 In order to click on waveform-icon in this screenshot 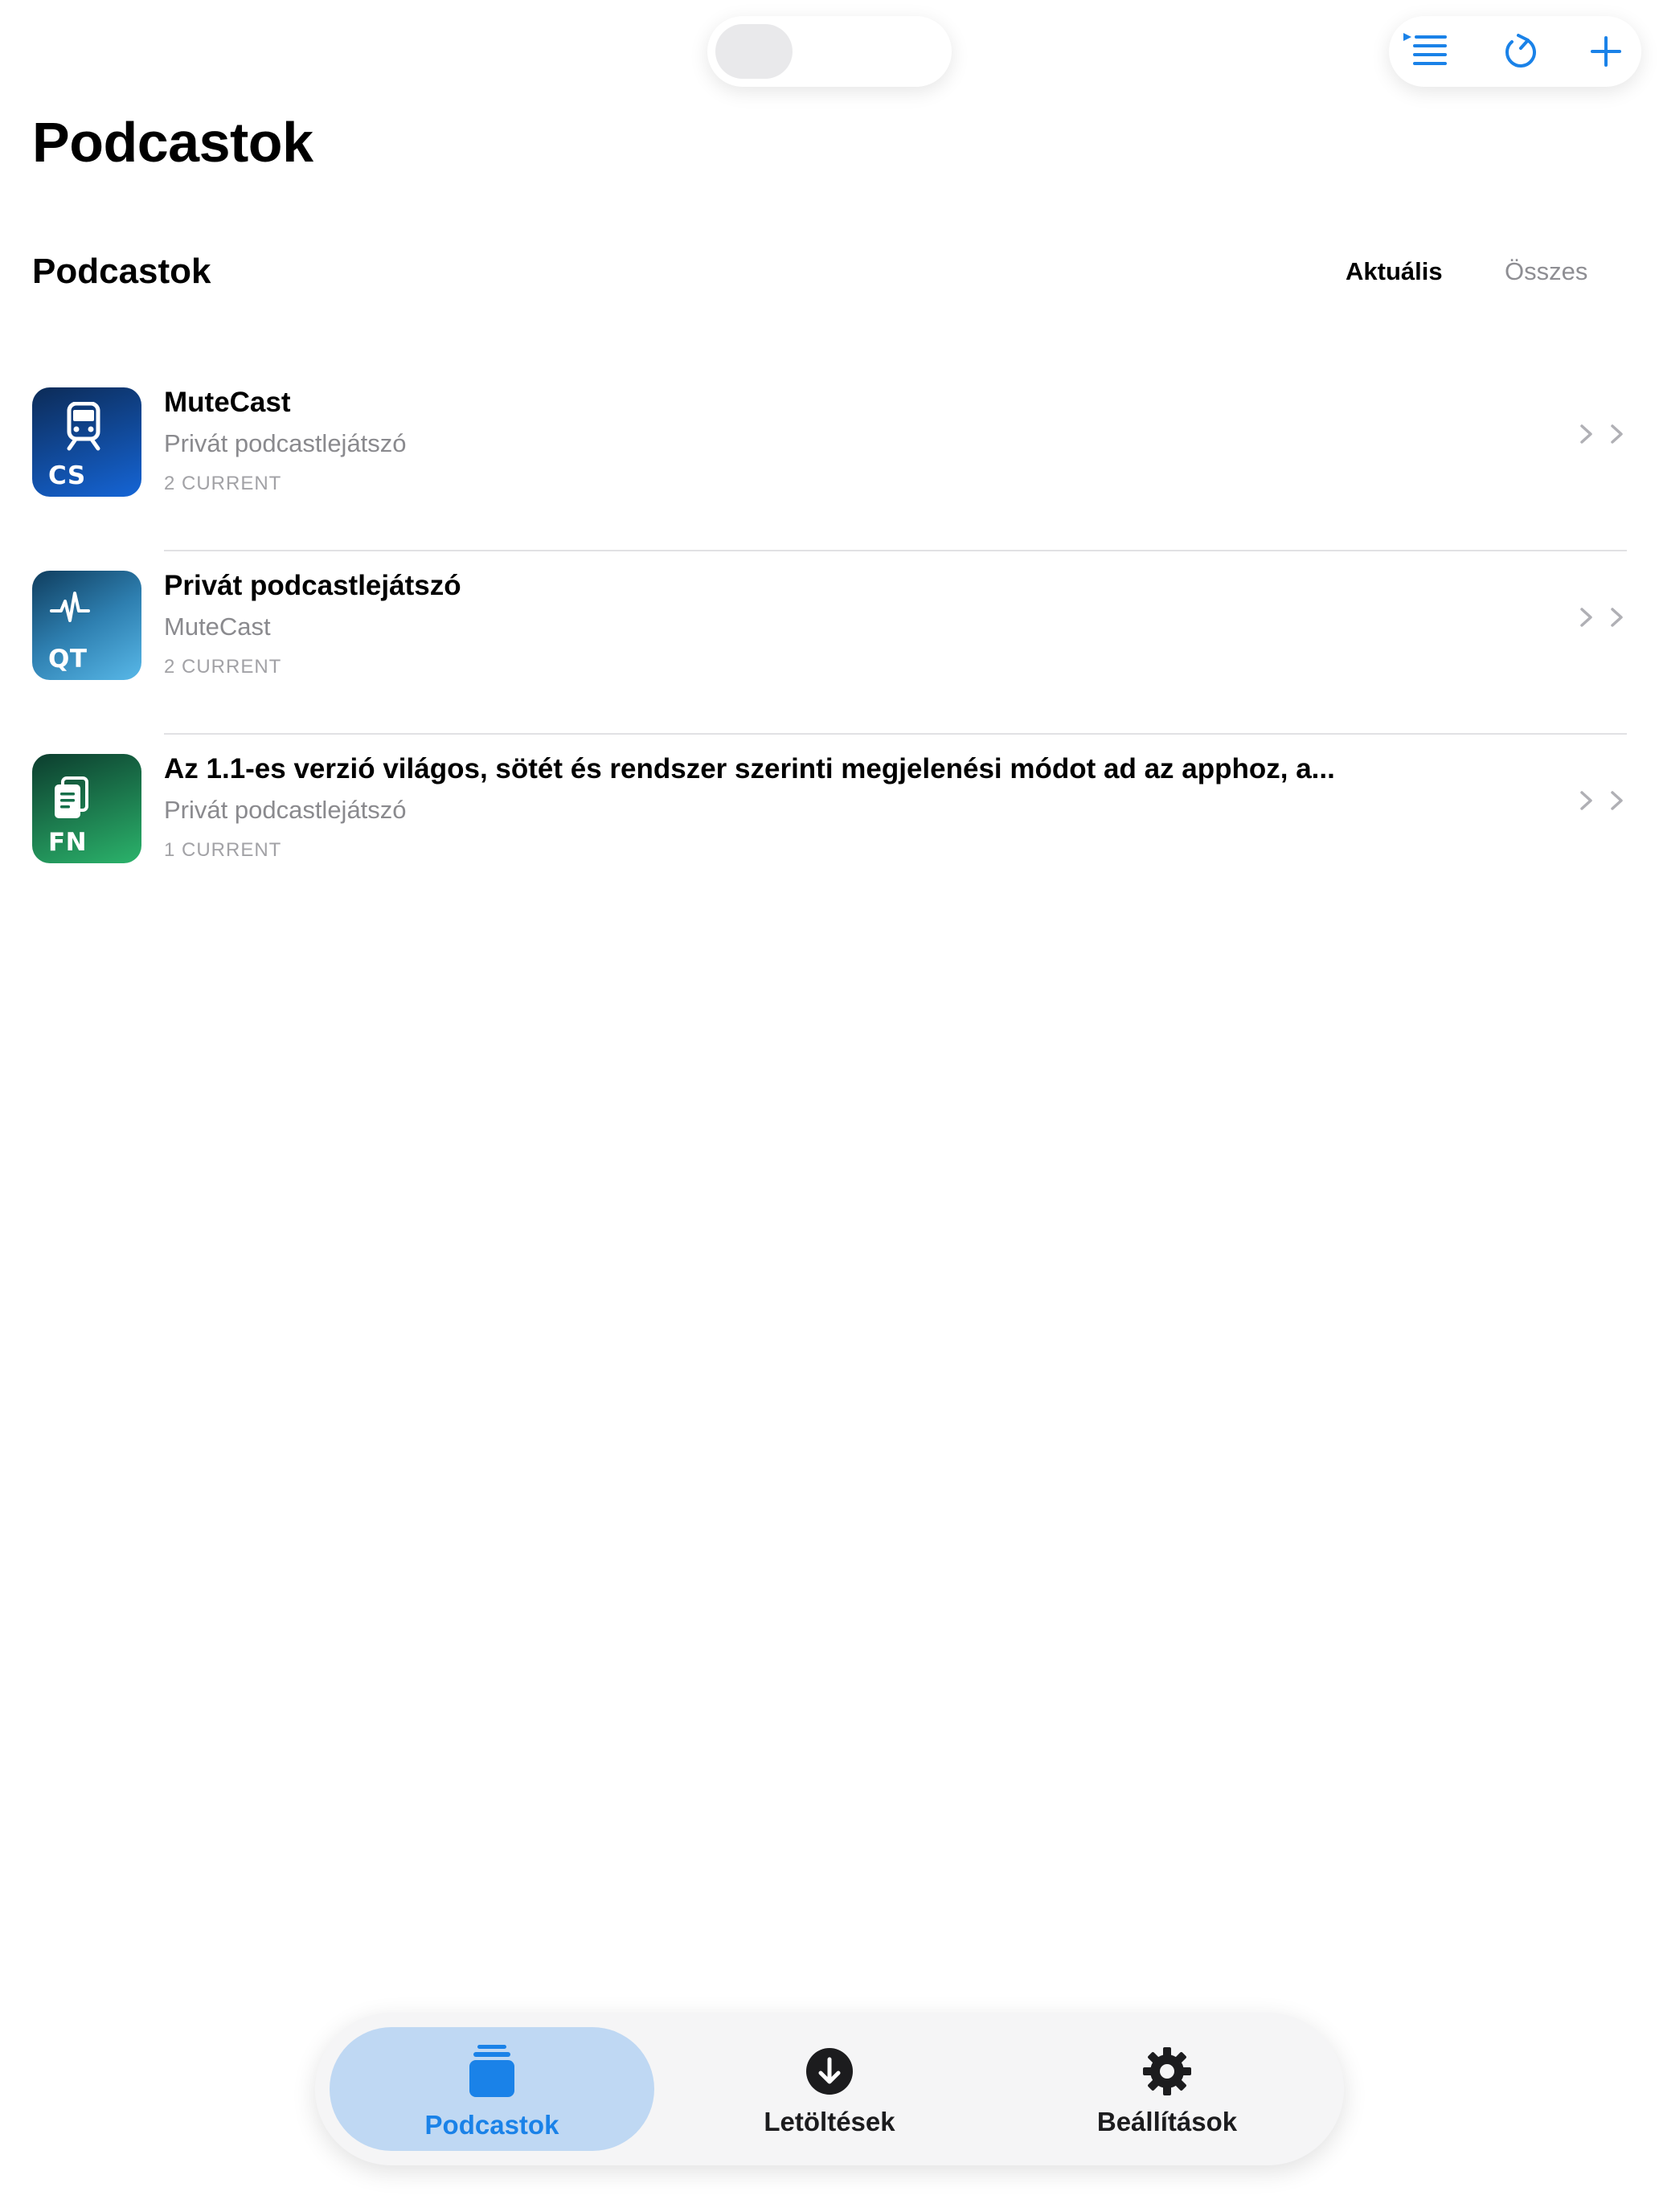, I will do `click(70, 607)`.